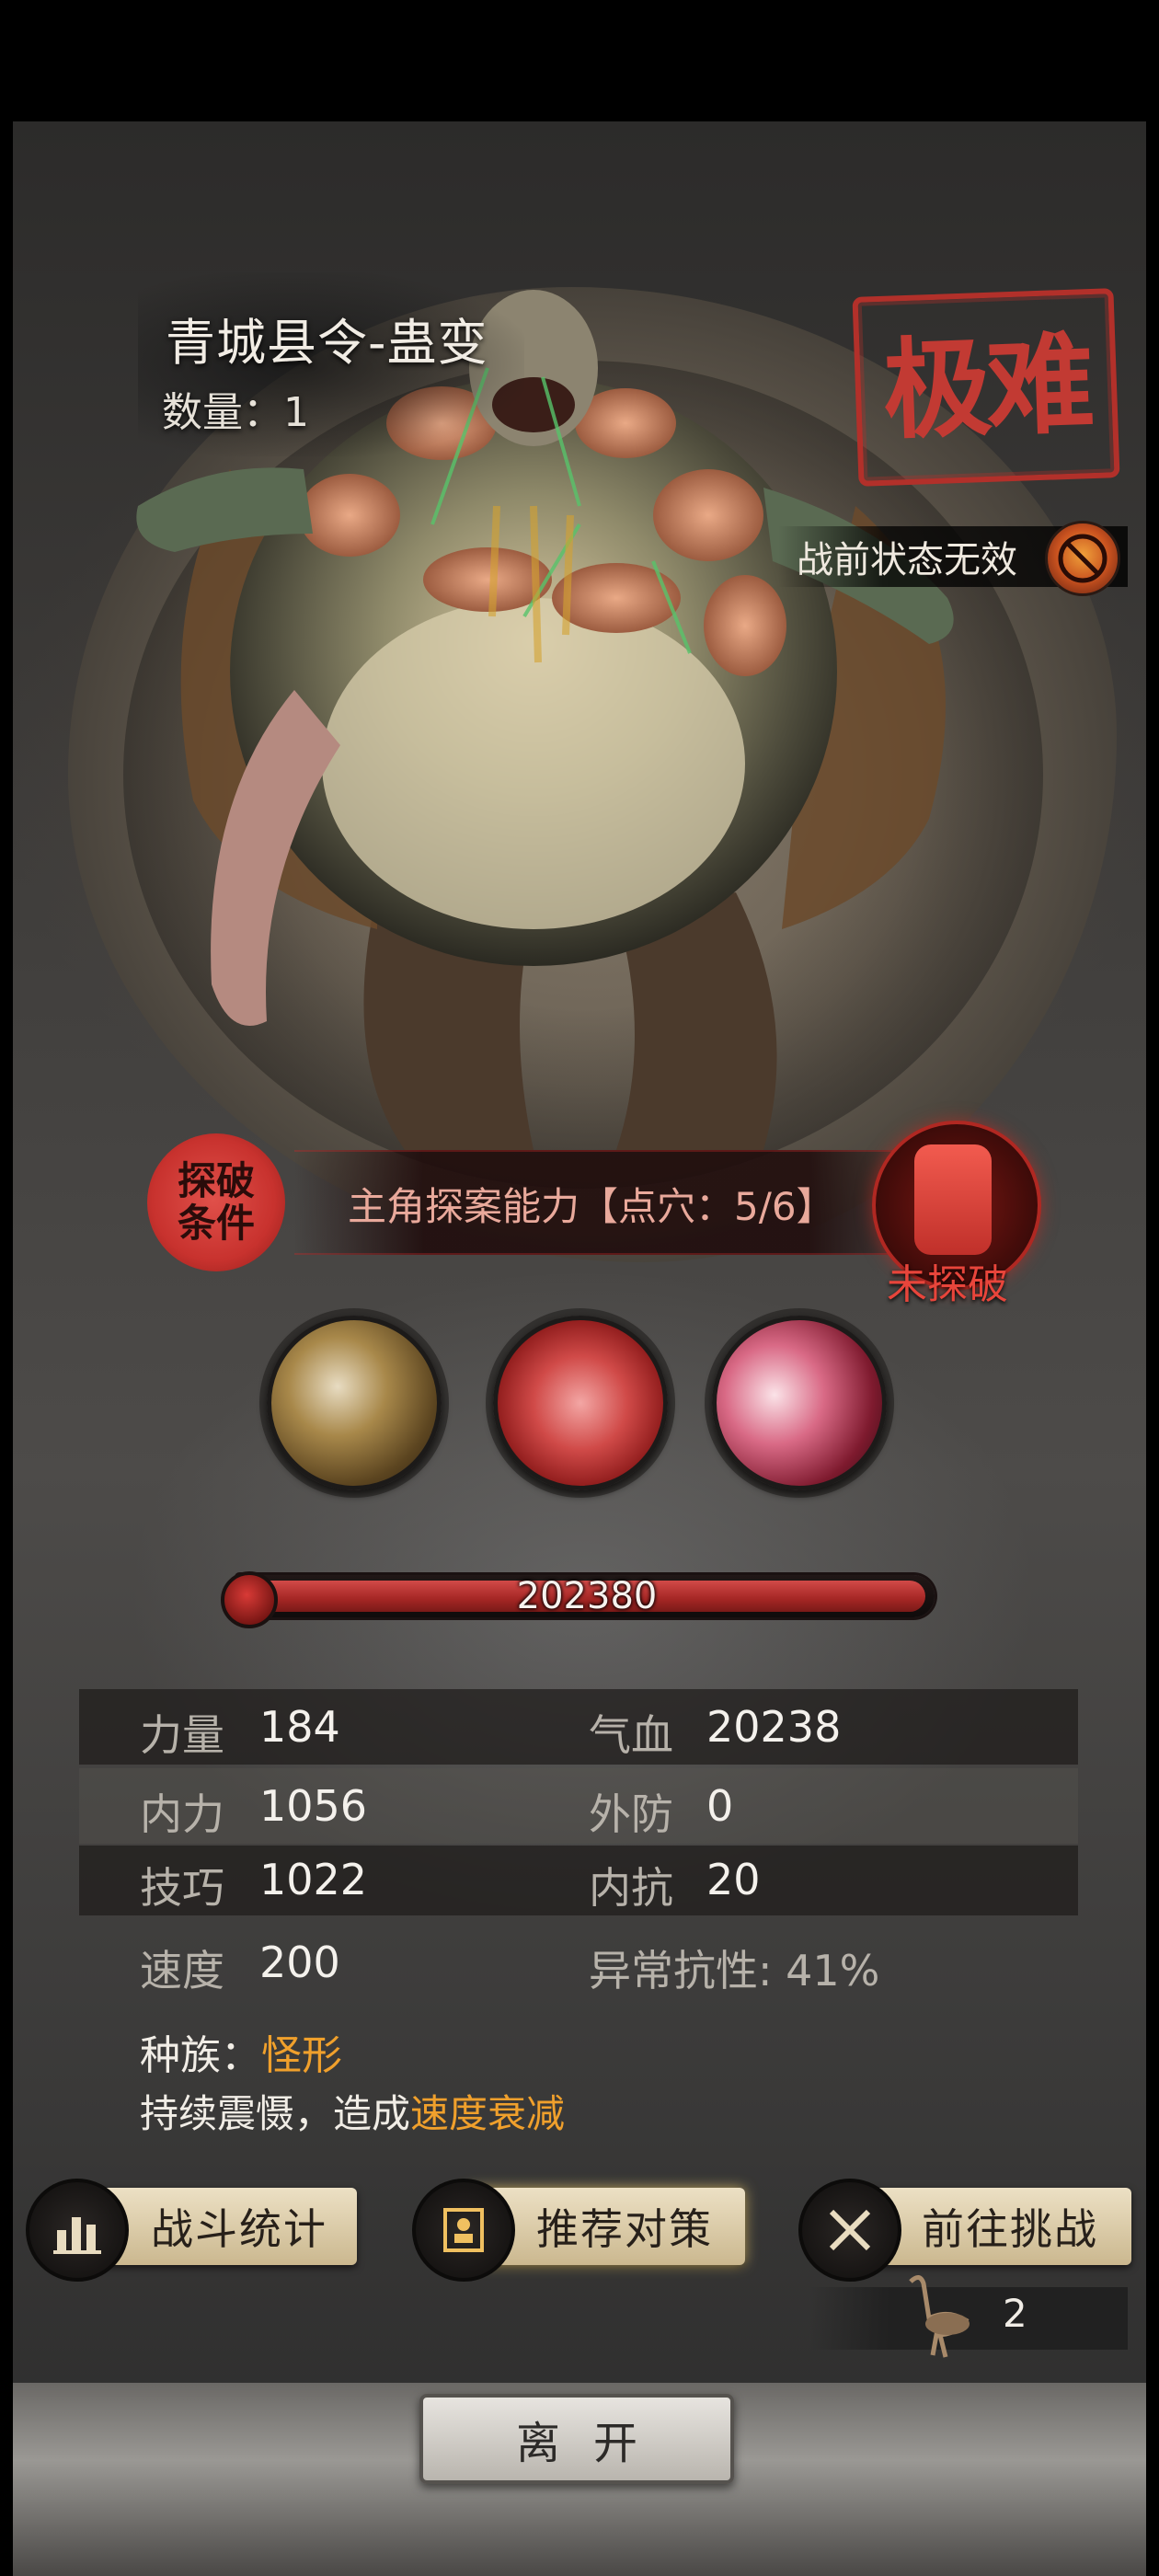 The width and height of the screenshot is (1159, 2576). Describe the element at coordinates (182, 1814) in the screenshot. I see `stat-label: 内力` at that location.